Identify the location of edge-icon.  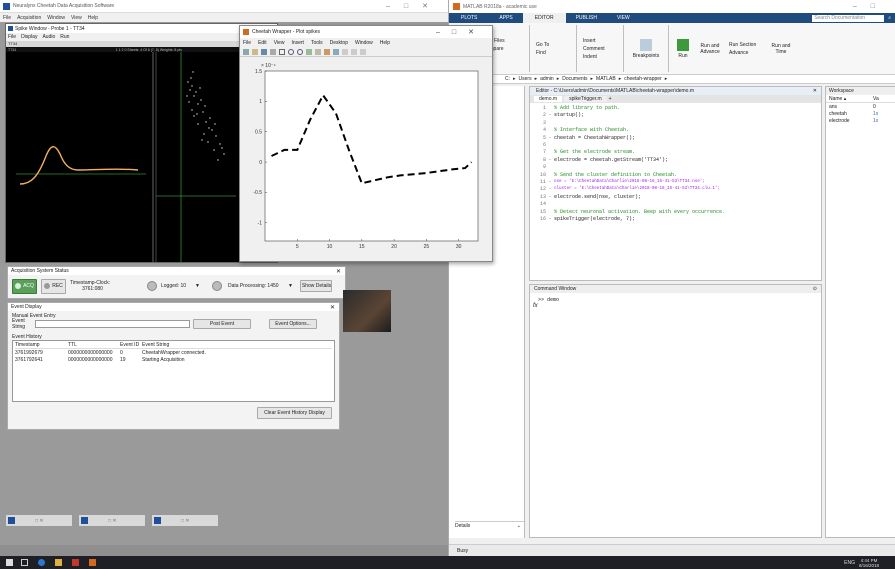
(41, 562).